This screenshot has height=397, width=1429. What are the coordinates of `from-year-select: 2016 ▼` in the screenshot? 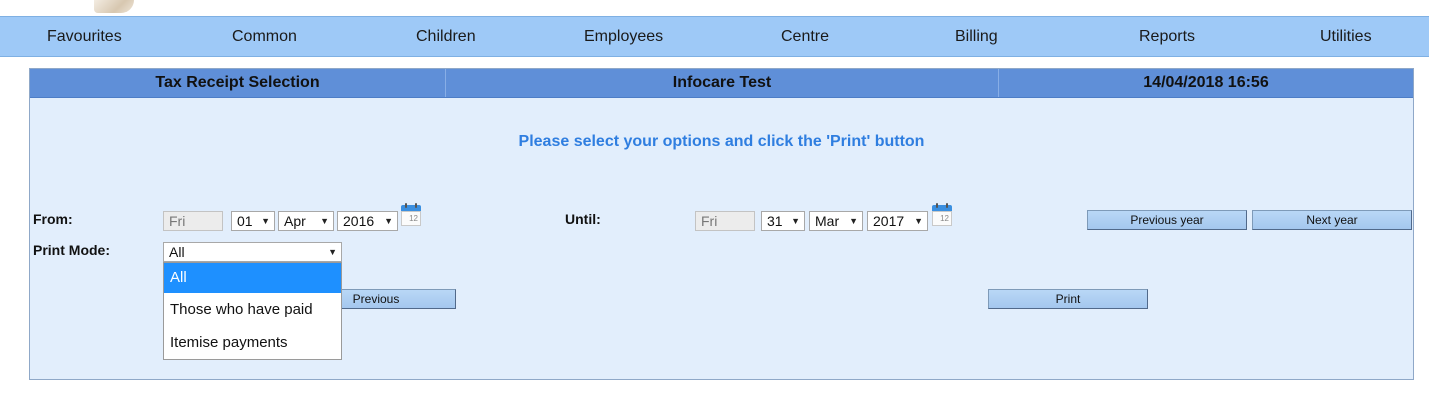 It's located at (367, 221).